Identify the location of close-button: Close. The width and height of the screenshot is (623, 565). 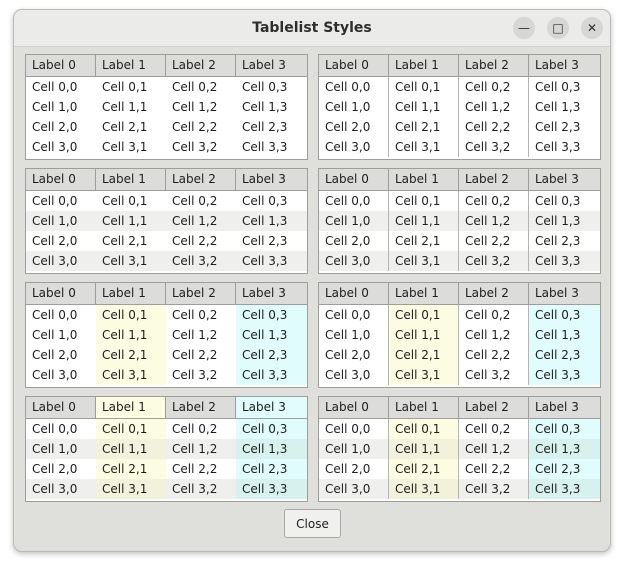
(312, 523).